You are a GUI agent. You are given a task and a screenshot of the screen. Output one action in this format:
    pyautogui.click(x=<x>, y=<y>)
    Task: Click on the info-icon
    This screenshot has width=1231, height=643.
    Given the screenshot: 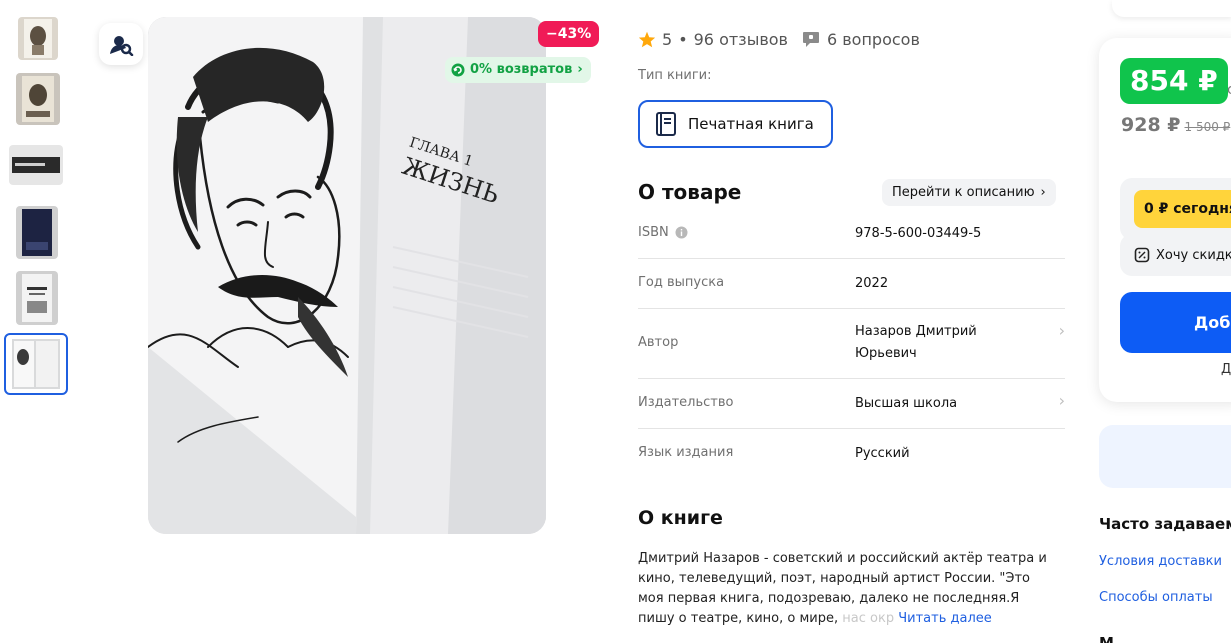 What is the action you would take?
    pyautogui.click(x=681, y=232)
    